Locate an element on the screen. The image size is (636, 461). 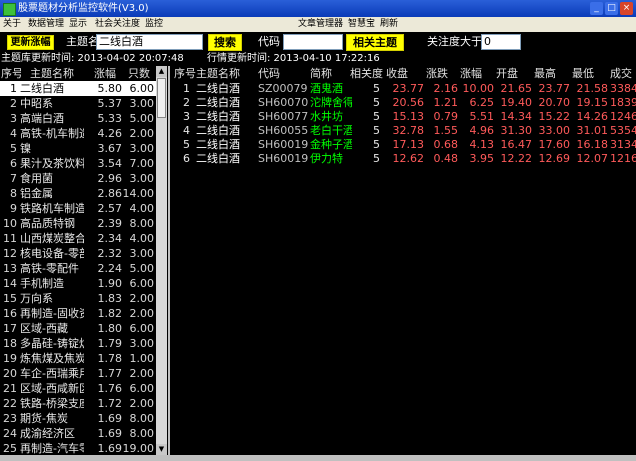
topic-row: 4 高铁-机车制造 4.26 2.00 is located at coordinates (78, 133).